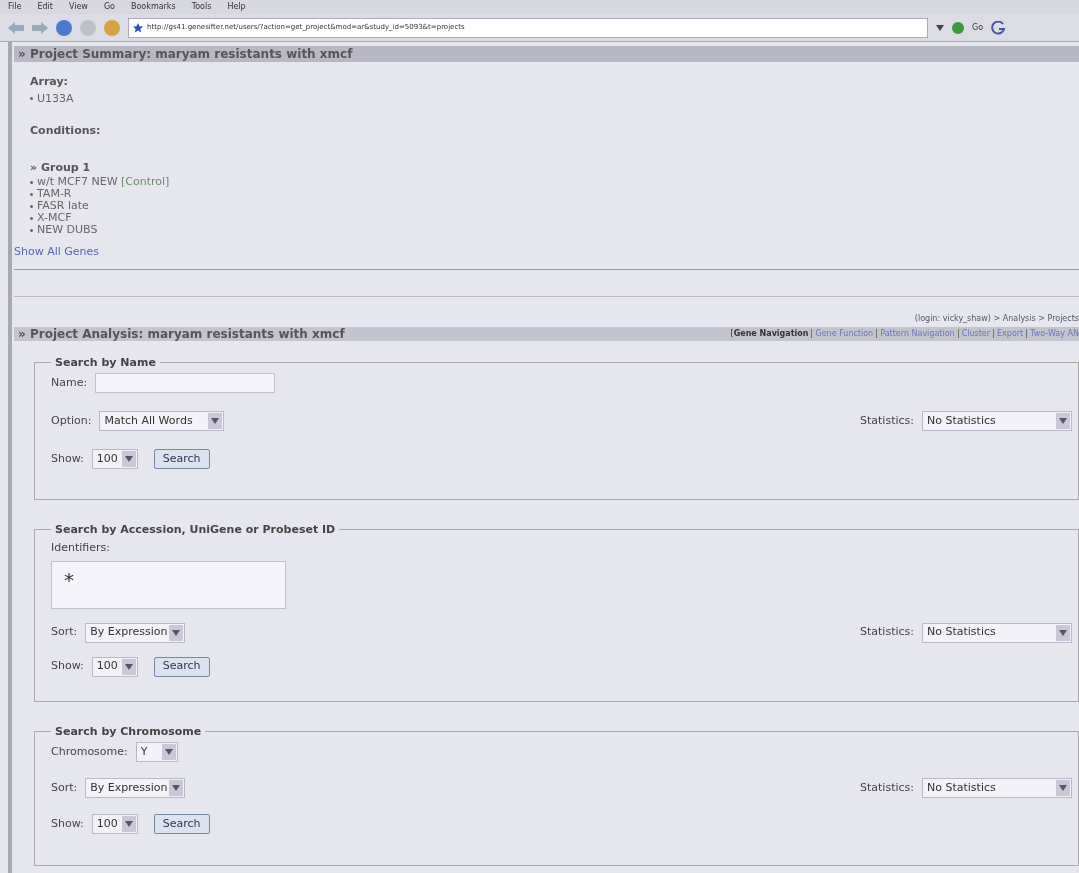 The image size is (1079, 873). What do you see at coordinates (195, 529) in the screenshot?
I see `panel-title: Search by Accession, UniGene or Probeset ID` at bounding box center [195, 529].